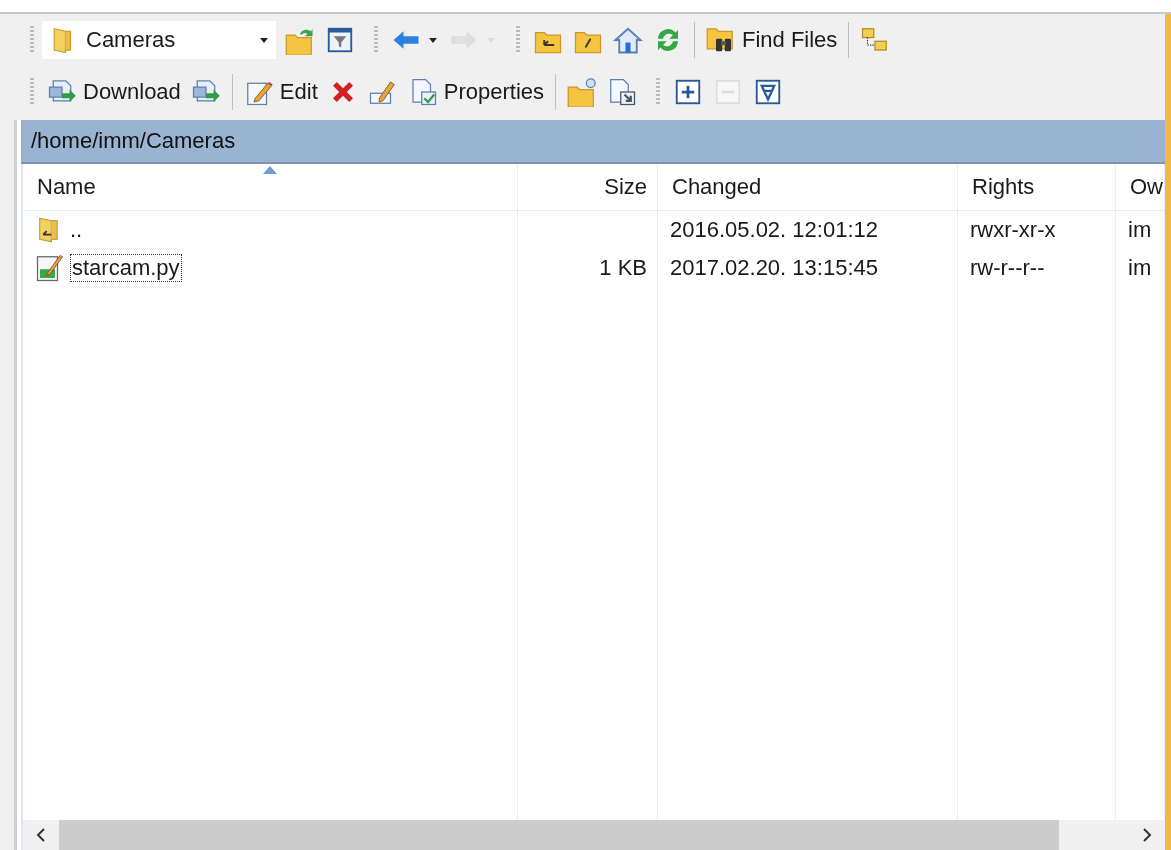 The height and width of the screenshot is (850, 1171). What do you see at coordinates (270, 187) in the screenshot?
I see `column-header: Name` at bounding box center [270, 187].